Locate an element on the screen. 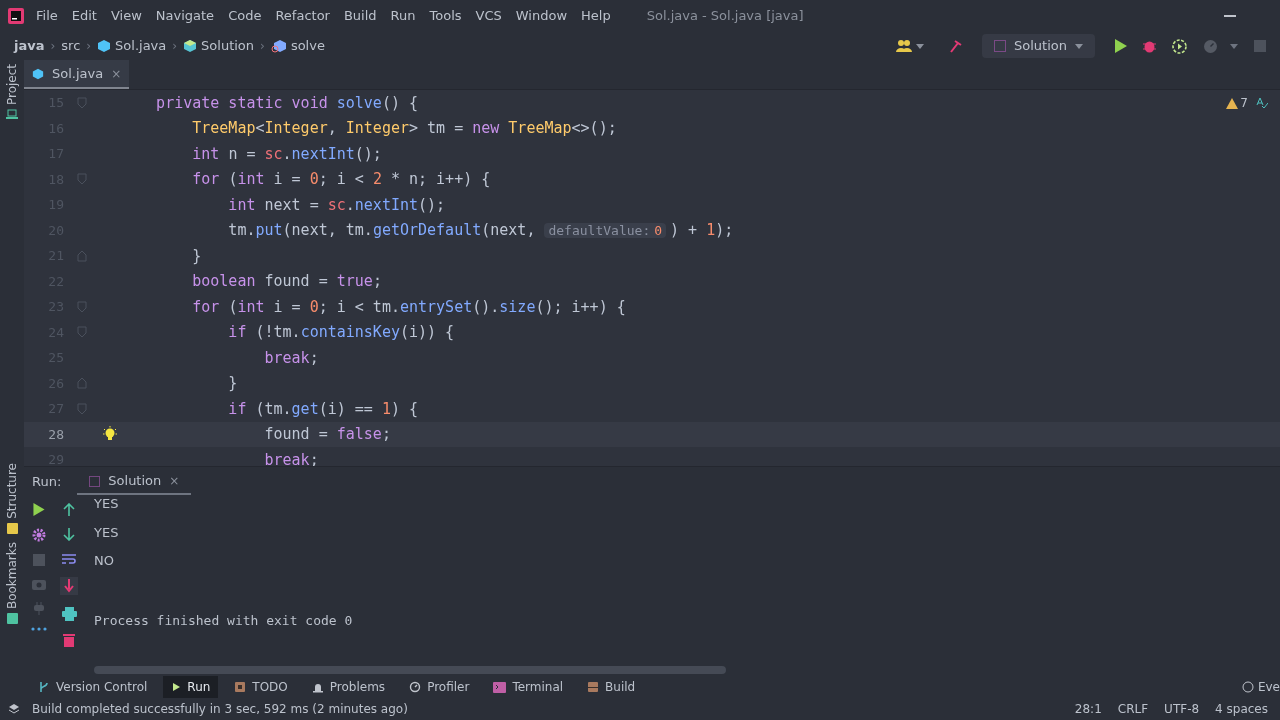 This screenshot has height=720, width=1280. plug-icon is located at coordinates (39, 608).